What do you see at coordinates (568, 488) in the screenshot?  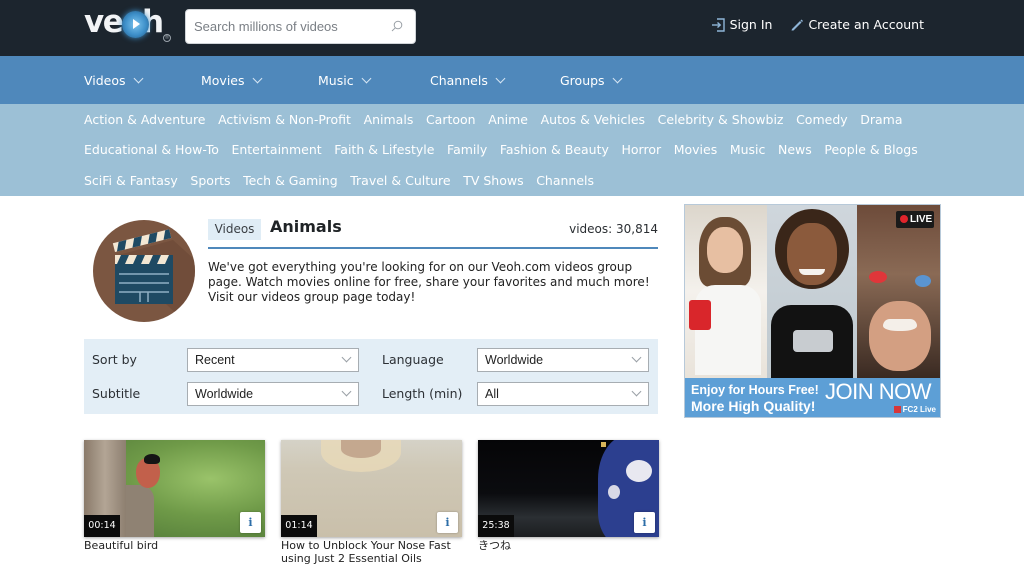 I see `video-thumbnail: 25:38 i` at bounding box center [568, 488].